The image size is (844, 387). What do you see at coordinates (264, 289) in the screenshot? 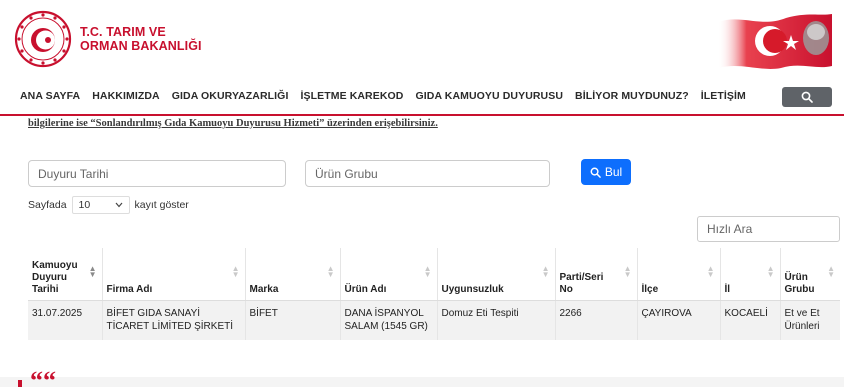
I see `column-header-label: Marka` at bounding box center [264, 289].